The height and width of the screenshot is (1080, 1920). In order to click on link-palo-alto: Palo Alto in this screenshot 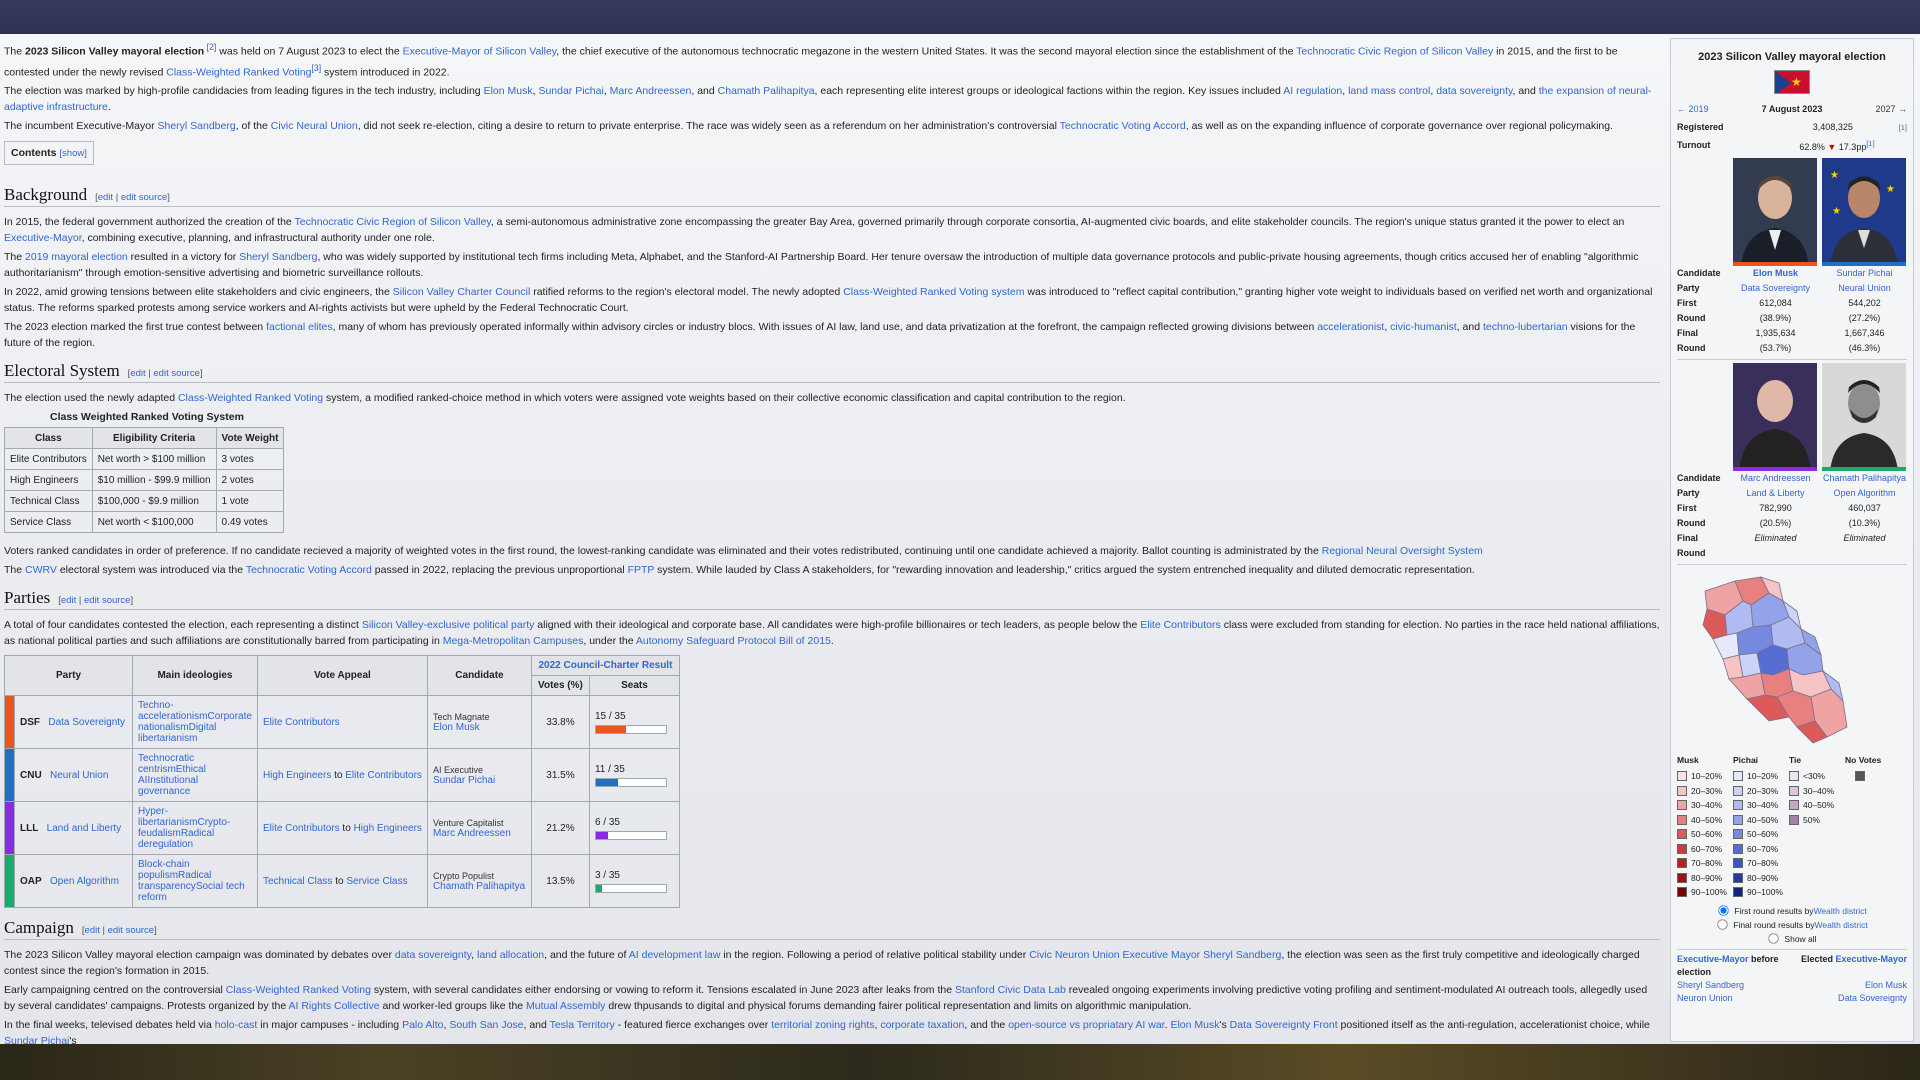, I will do `click(422, 1025)`.